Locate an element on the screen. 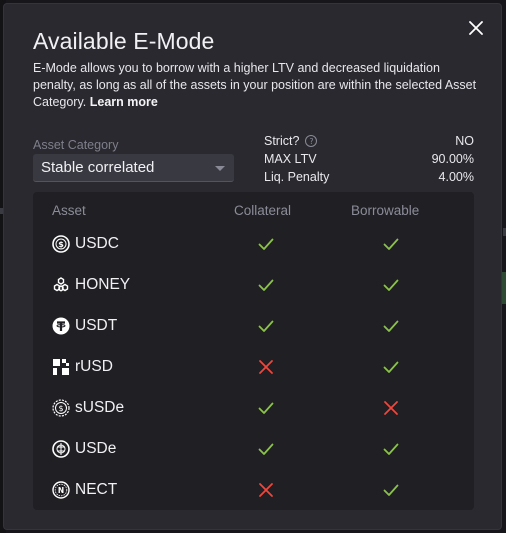 The image size is (506, 533). svg-text: N is located at coordinates (61, 490).